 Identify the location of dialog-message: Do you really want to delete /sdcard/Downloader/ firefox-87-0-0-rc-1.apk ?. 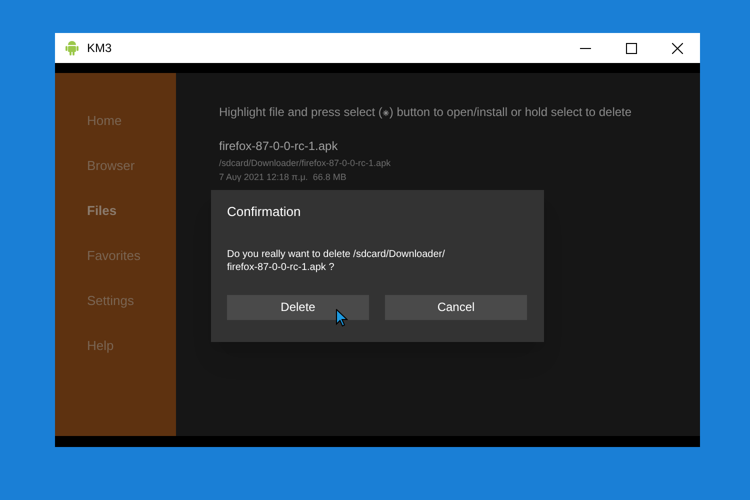
(336, 261).